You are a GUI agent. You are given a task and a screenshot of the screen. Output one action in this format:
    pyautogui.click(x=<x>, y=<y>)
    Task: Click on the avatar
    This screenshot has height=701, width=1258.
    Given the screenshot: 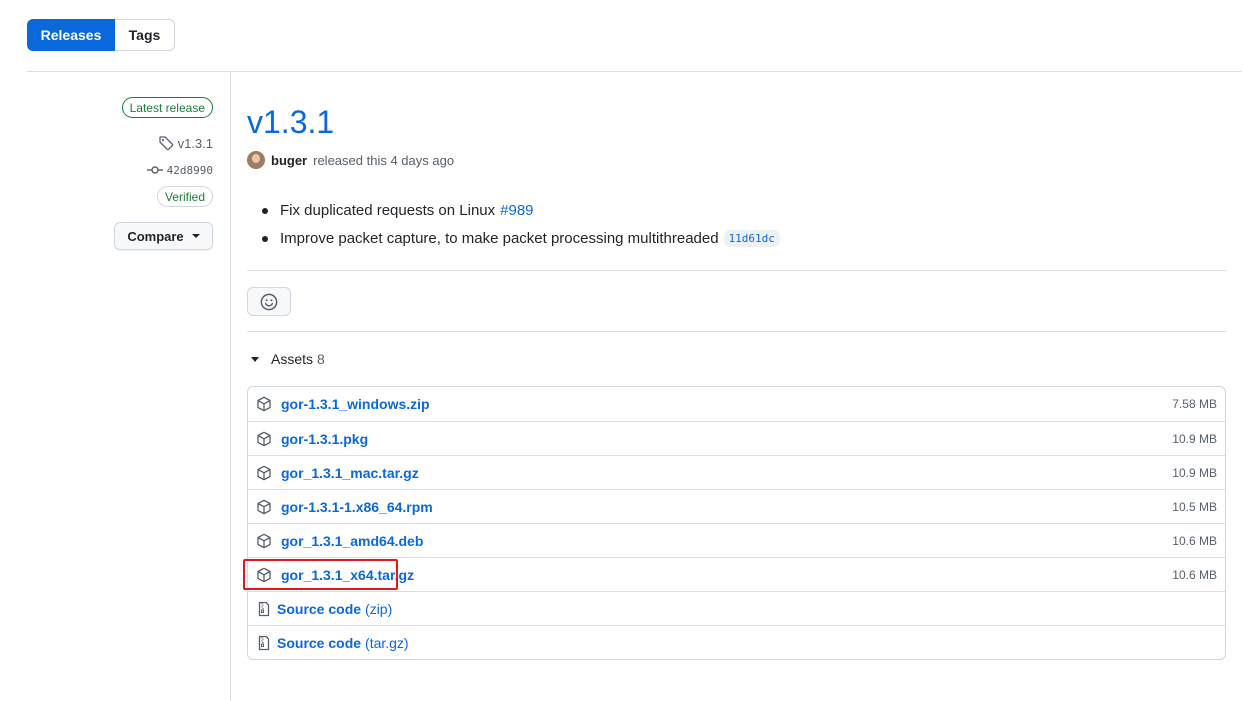 What is the action you would take?
    pyautogui.click(x=256, y=160)
    